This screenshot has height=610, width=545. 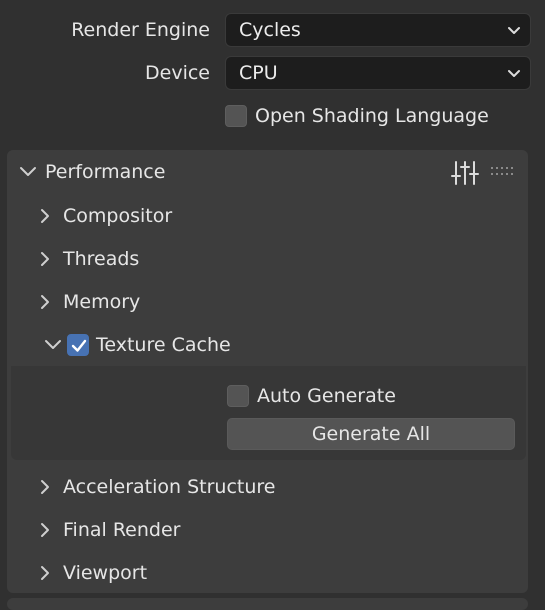 I want to click on subpanel-acceleration-structure: Acceleration Structure, so click(x=156, y=487).